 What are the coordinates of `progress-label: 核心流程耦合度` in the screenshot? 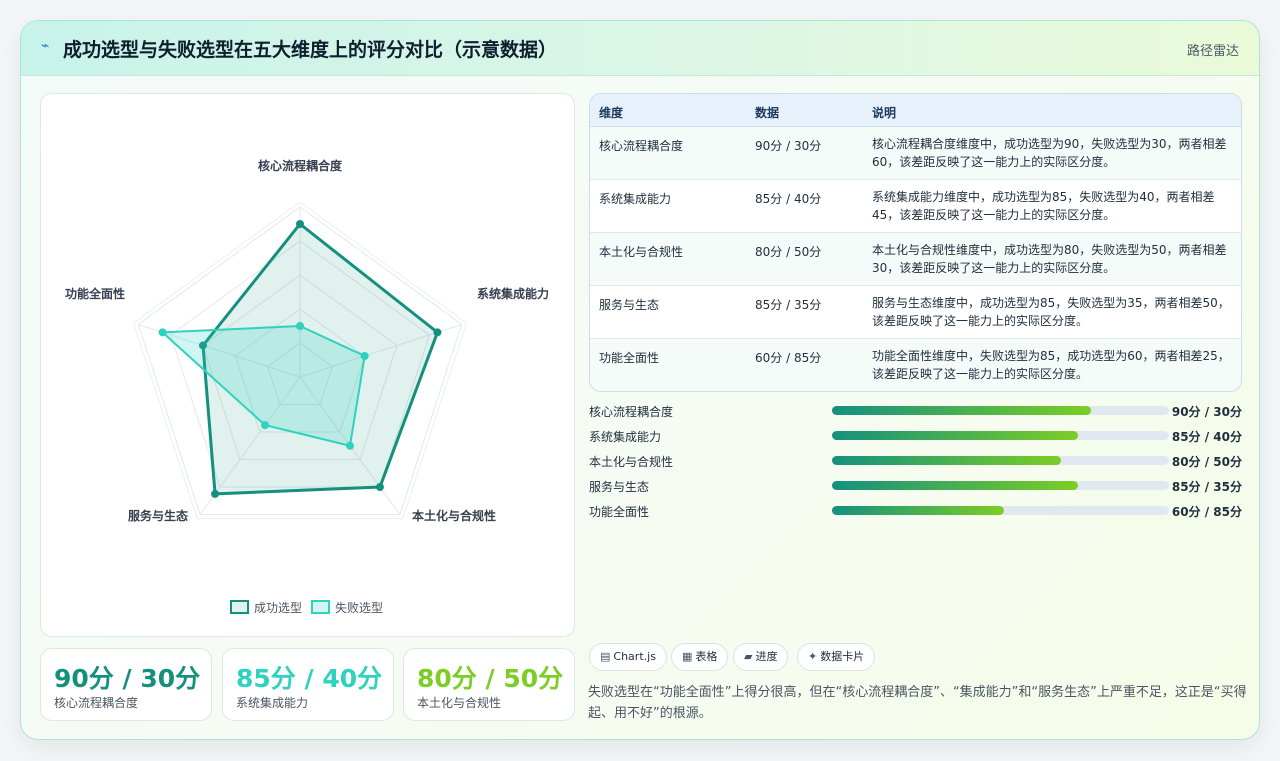 It's located at (631, 412).